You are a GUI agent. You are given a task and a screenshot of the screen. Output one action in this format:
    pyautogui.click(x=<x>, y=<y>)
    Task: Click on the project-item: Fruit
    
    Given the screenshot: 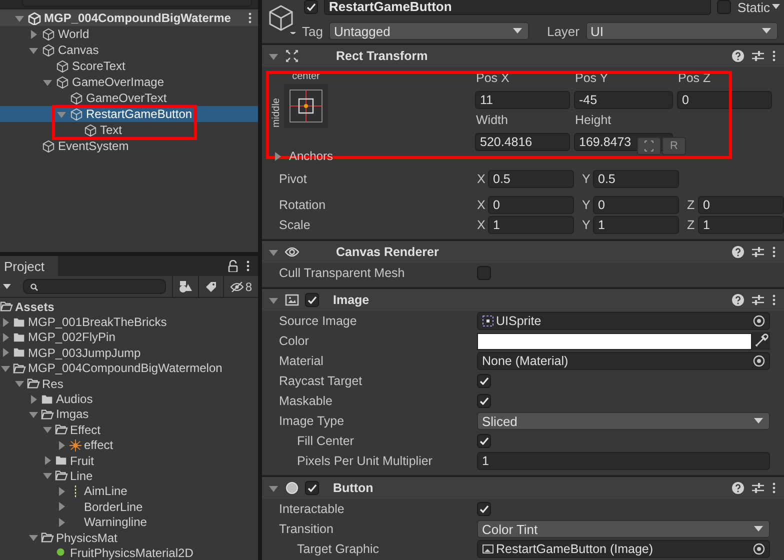 What is the action you would take?
    pyautogui.click(x=129, y=460)
    